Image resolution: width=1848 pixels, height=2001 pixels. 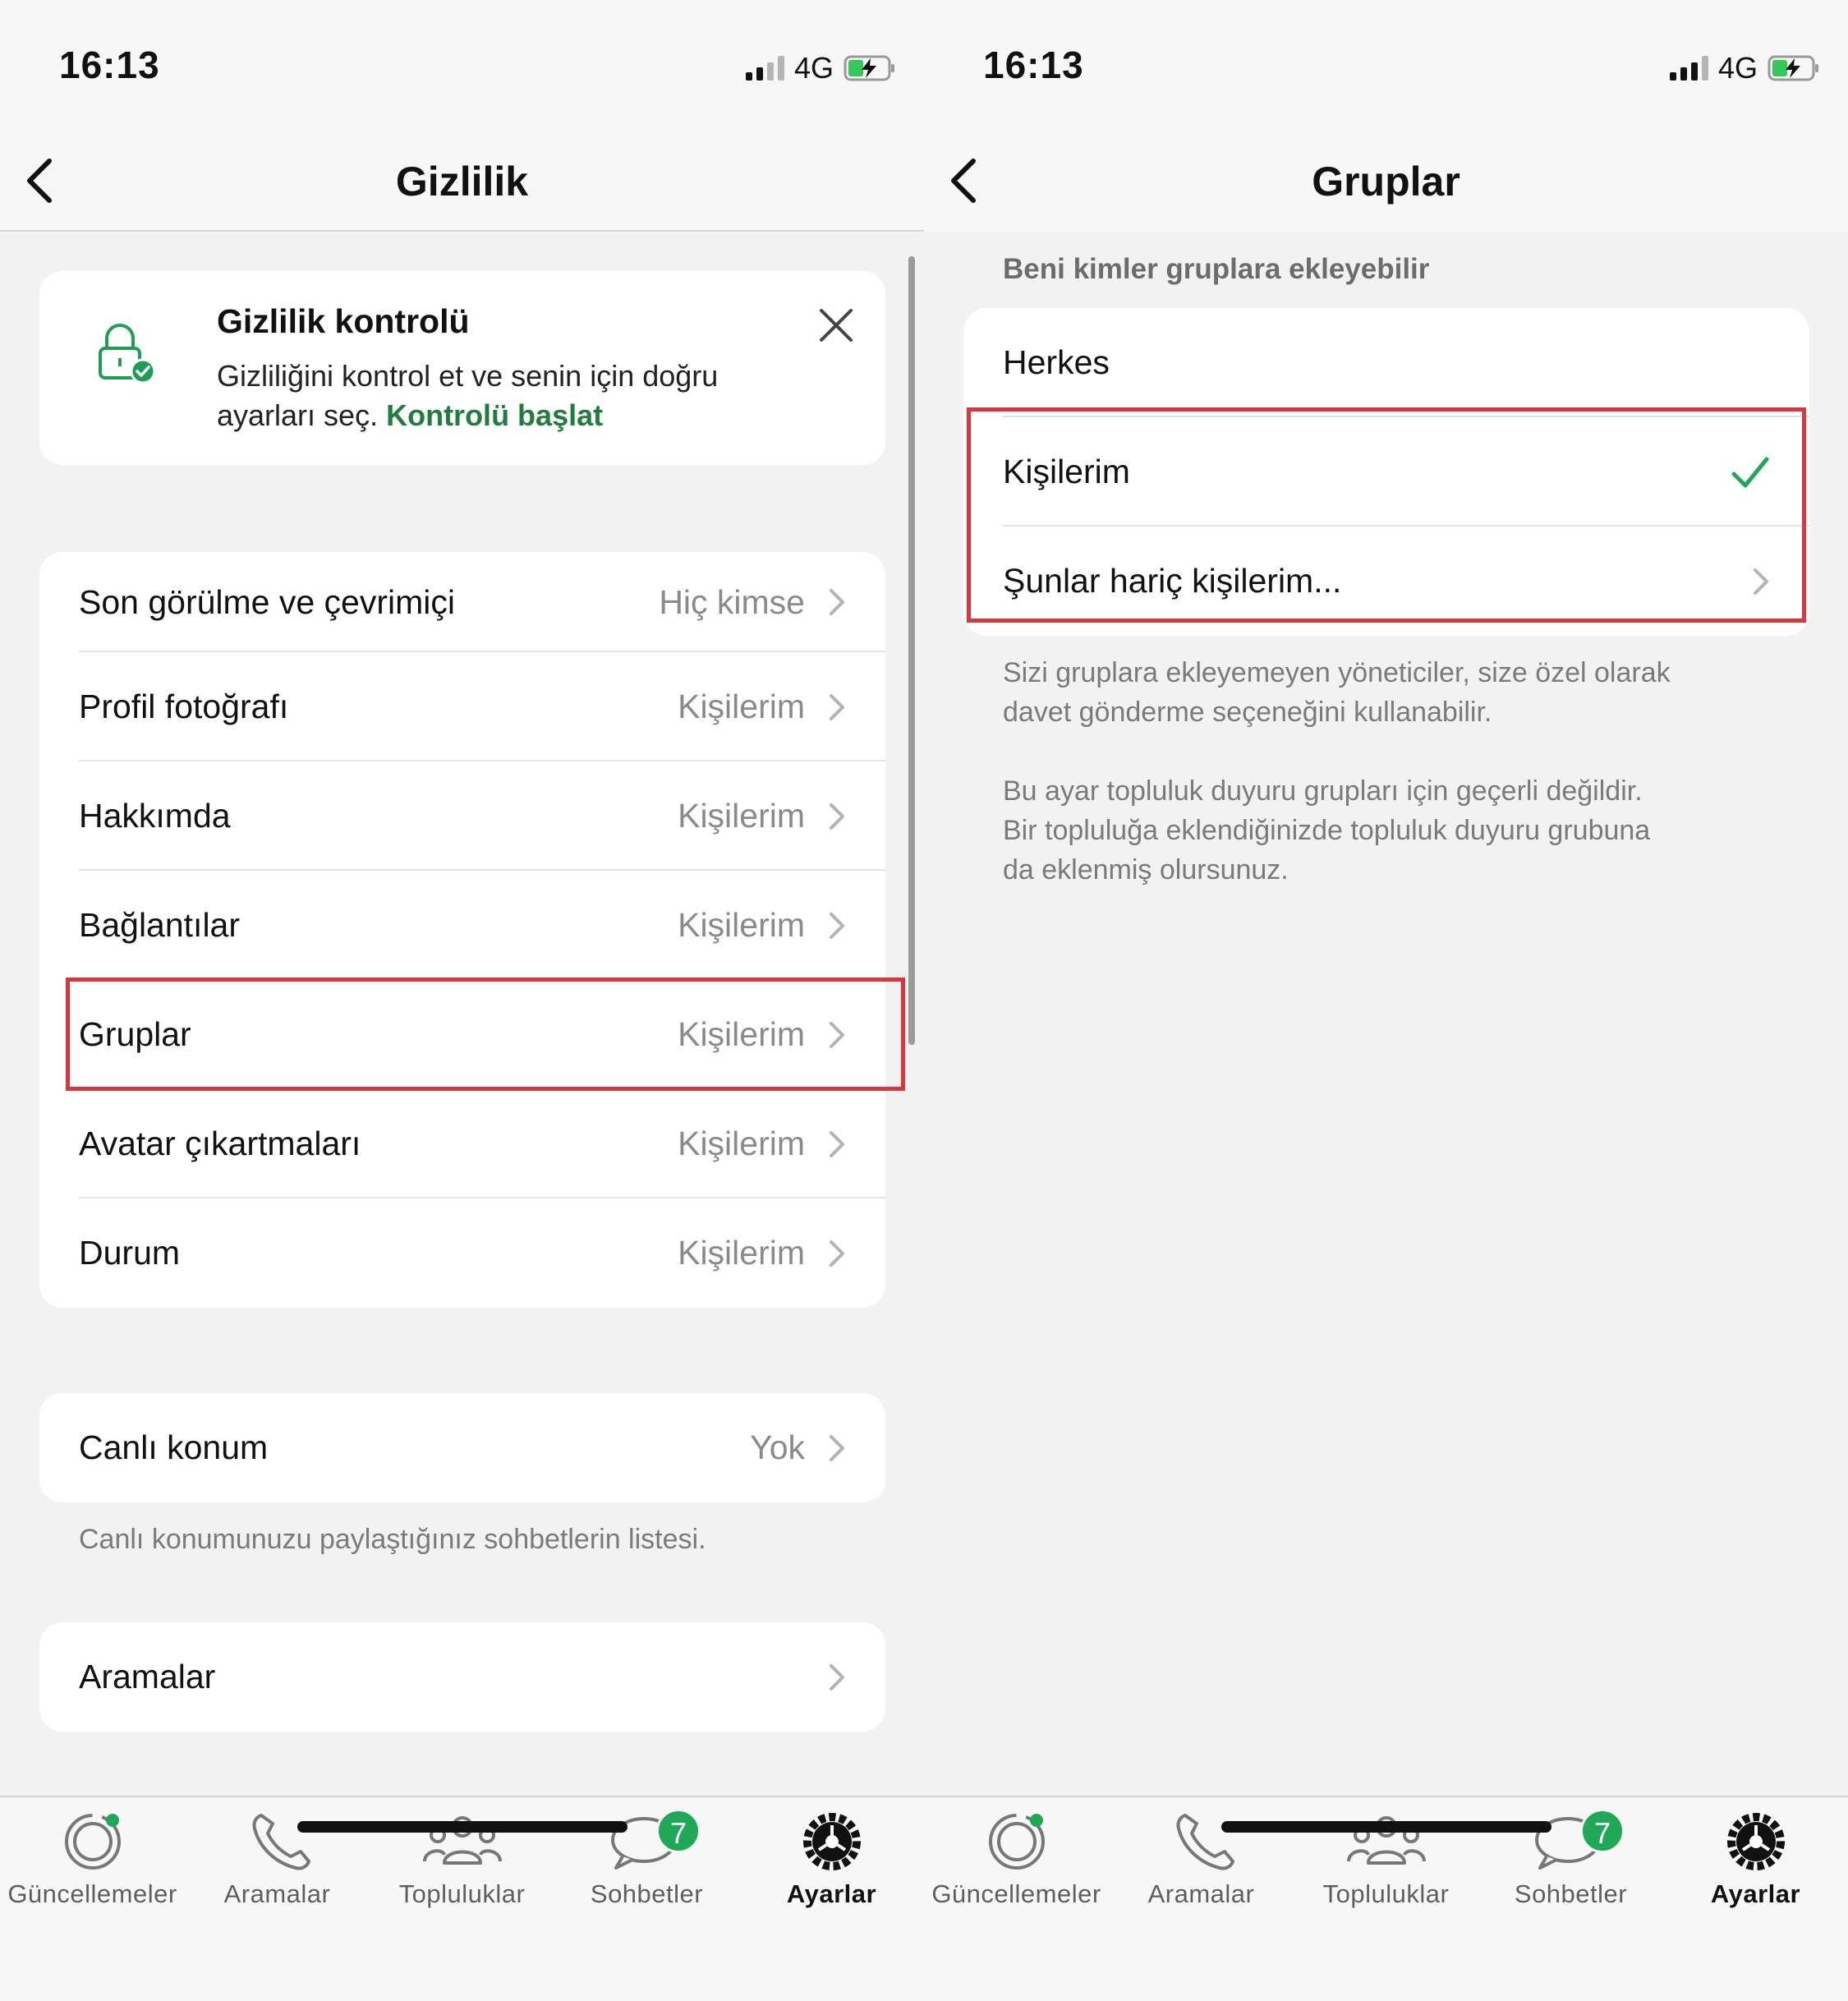 I want to click on page-title: Gruplar, so click(x=1386, y=182).